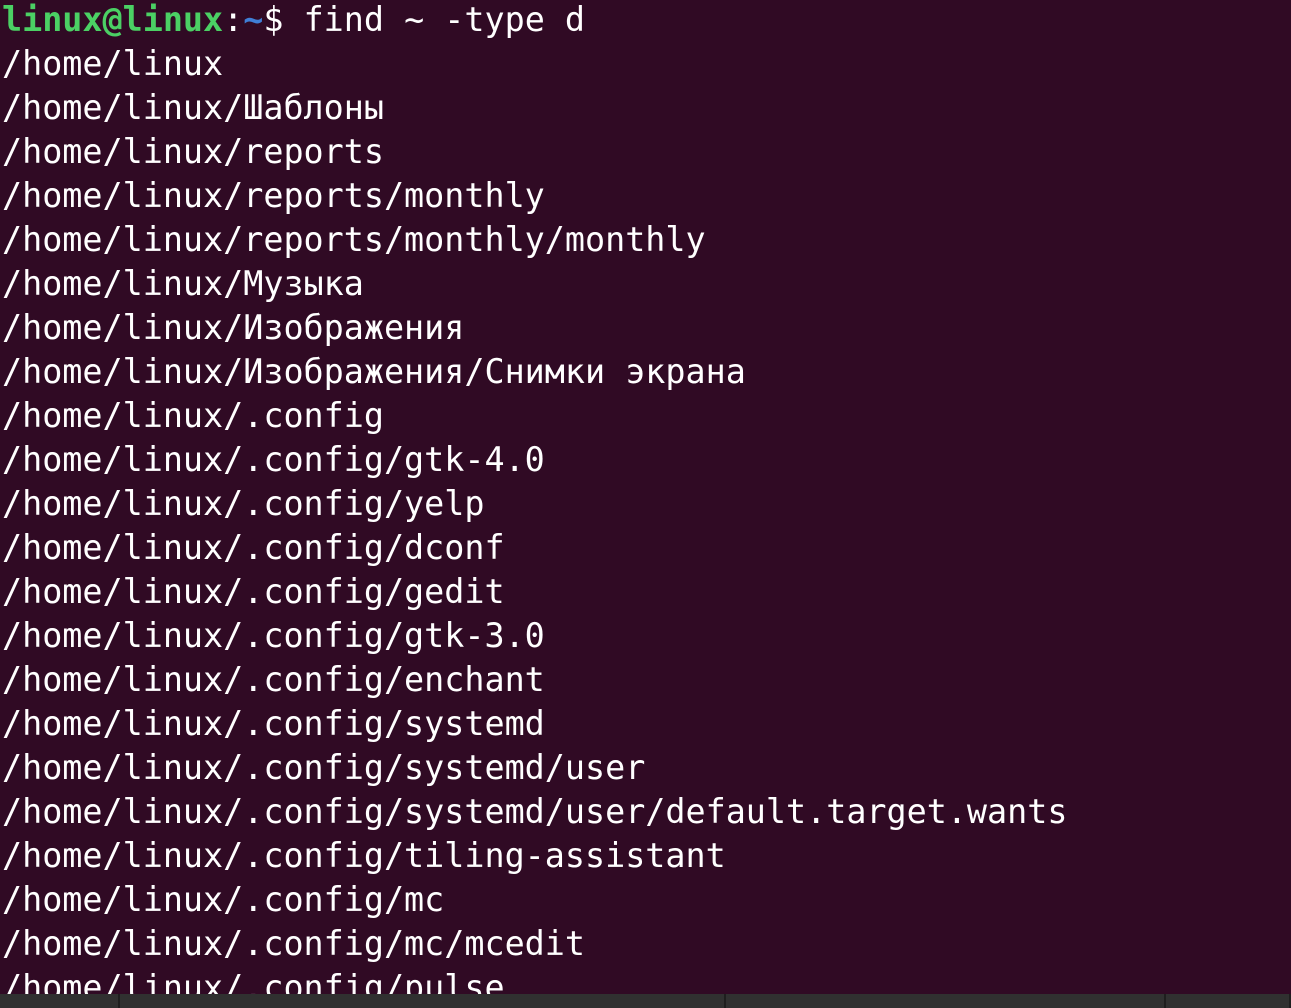  I want to click on output-line: /home/linux/.config/tiling-assistant, so click(364, 855).